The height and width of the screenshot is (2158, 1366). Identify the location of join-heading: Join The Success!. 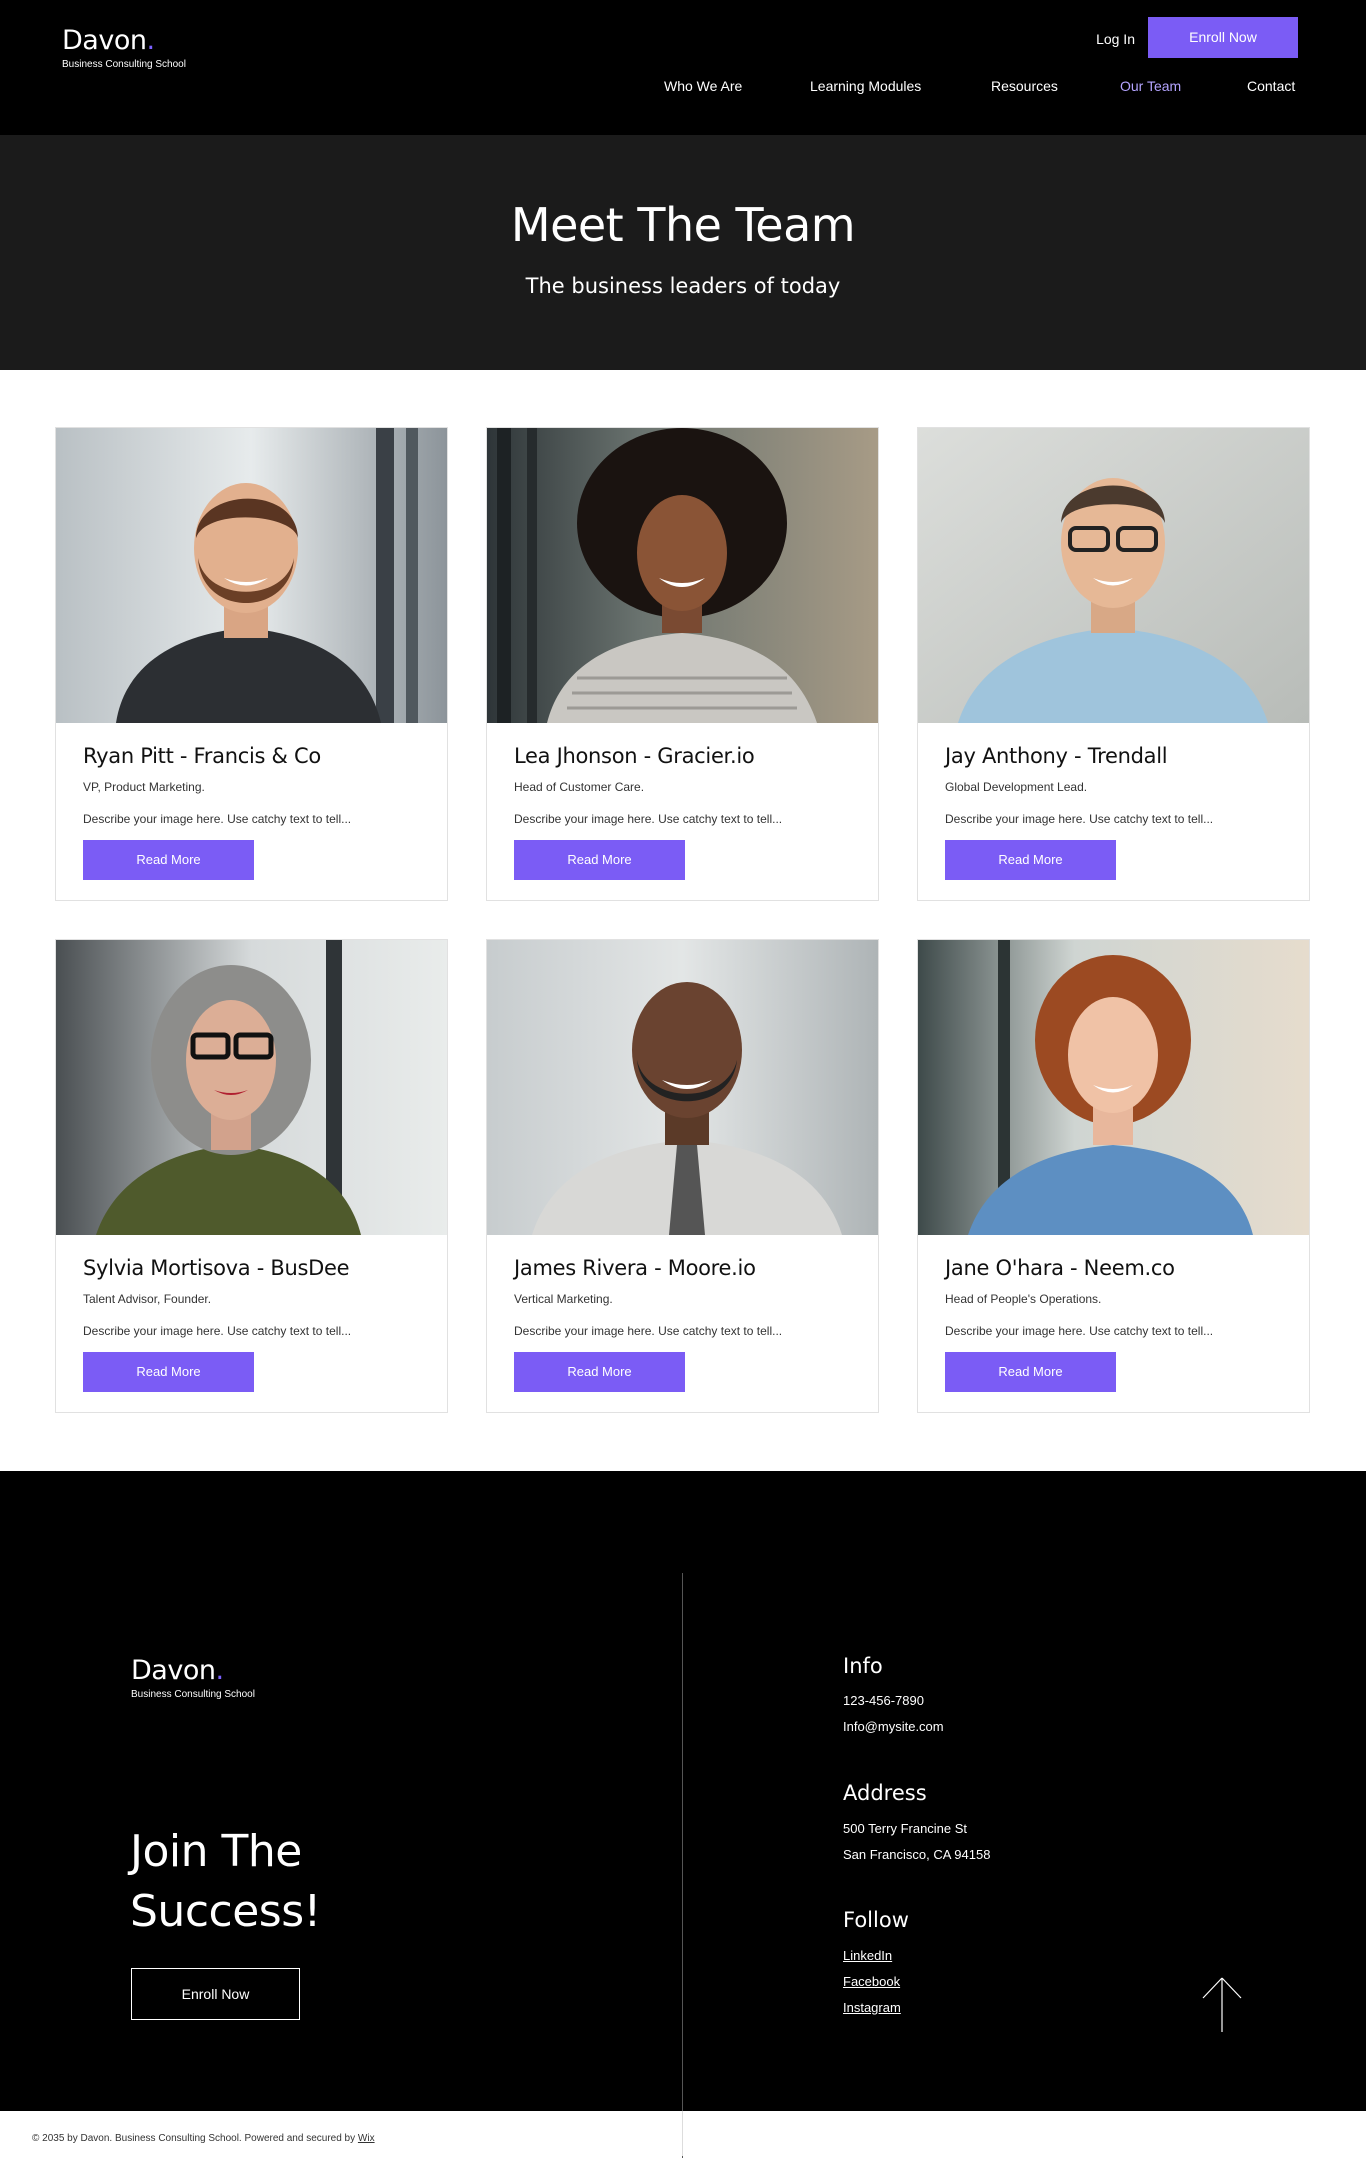
(225, 1882).